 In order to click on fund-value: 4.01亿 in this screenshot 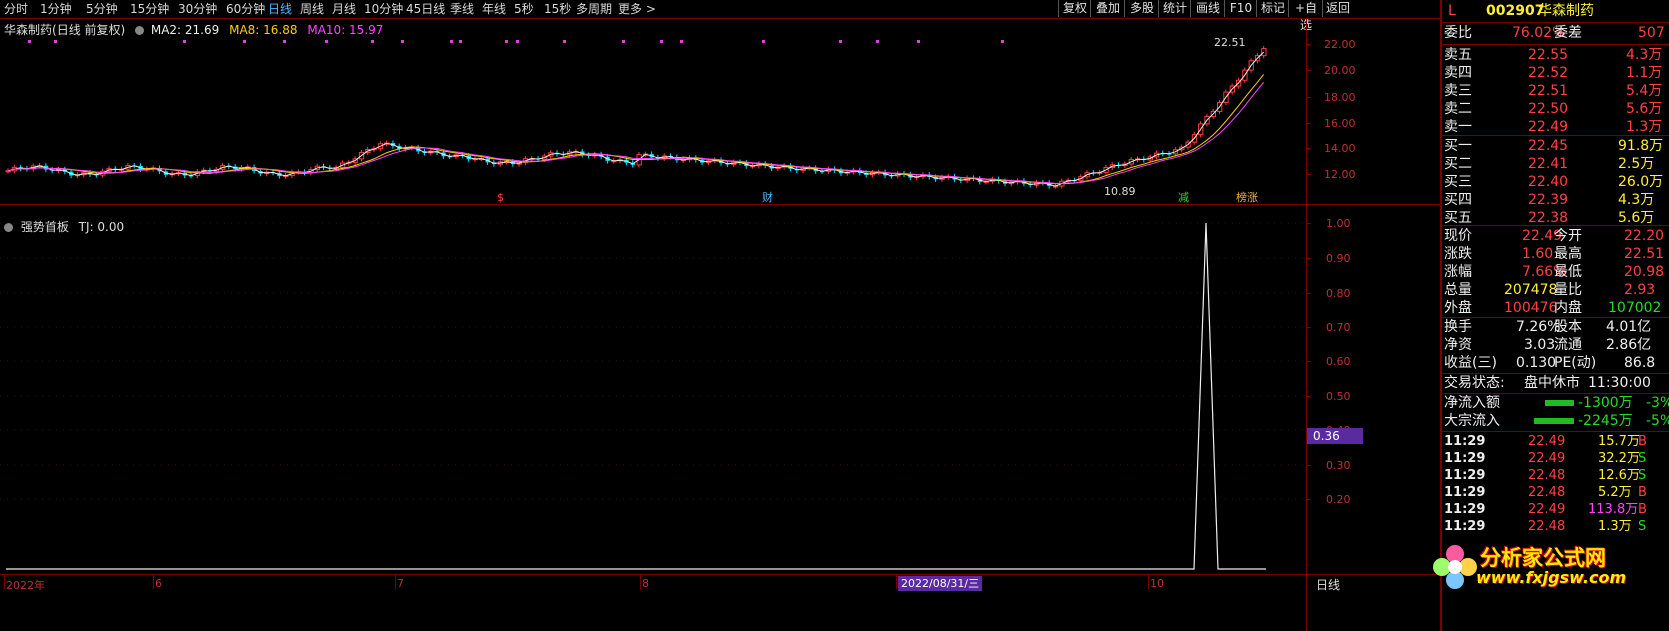, I will do `click(1629, 327)`.